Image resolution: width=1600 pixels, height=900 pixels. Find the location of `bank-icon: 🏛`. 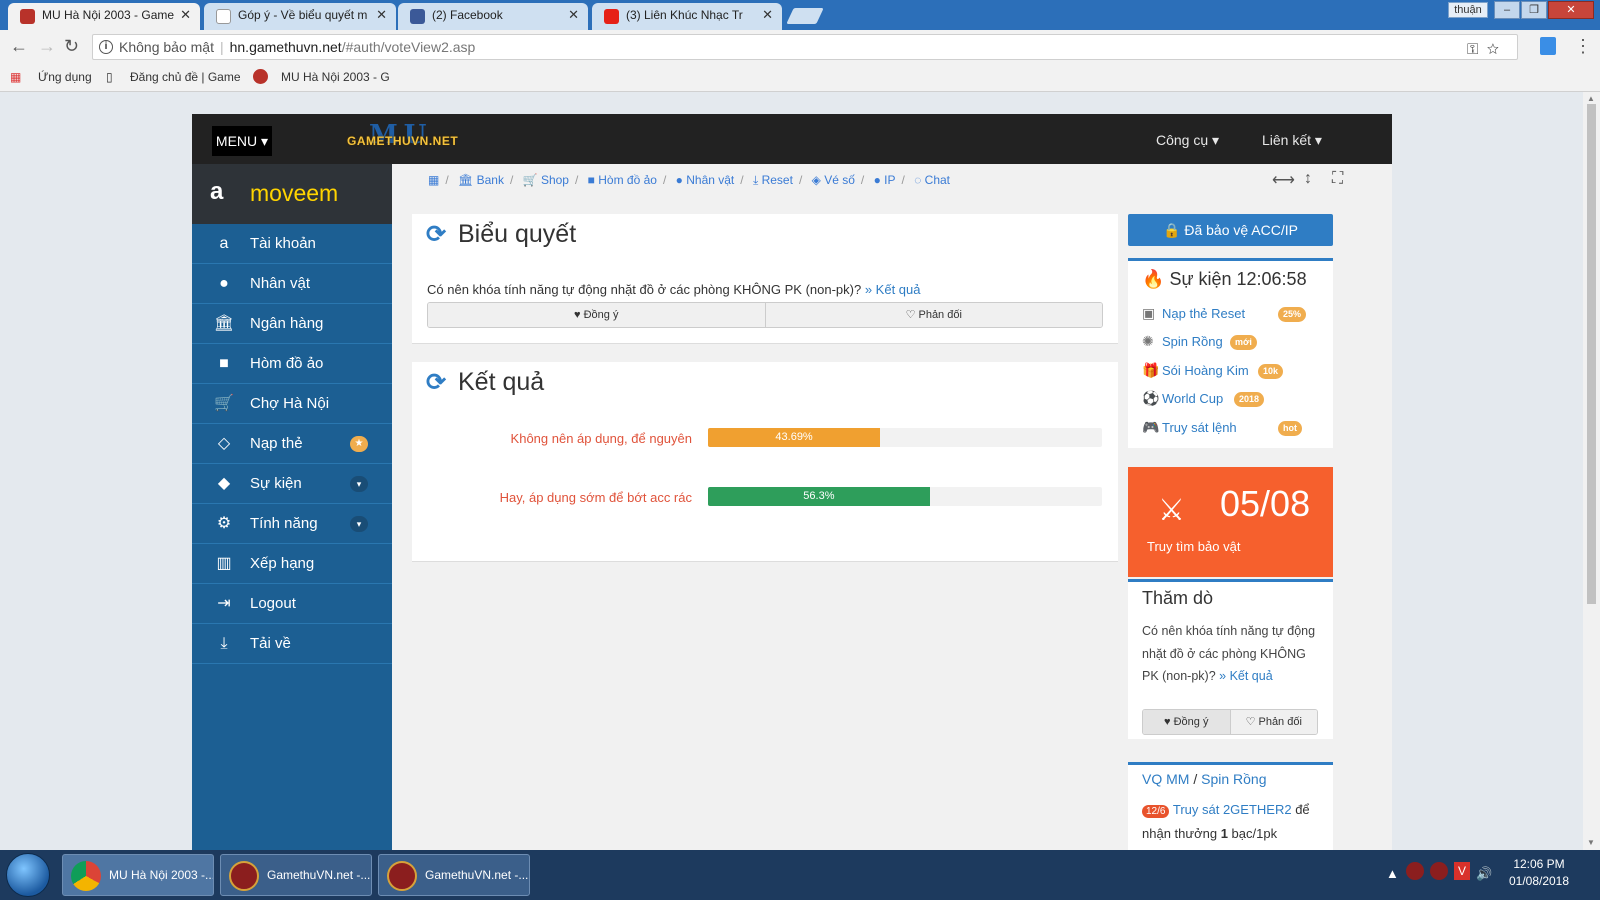

bank-icon: 🏛 is located at coordinates (224, 323).